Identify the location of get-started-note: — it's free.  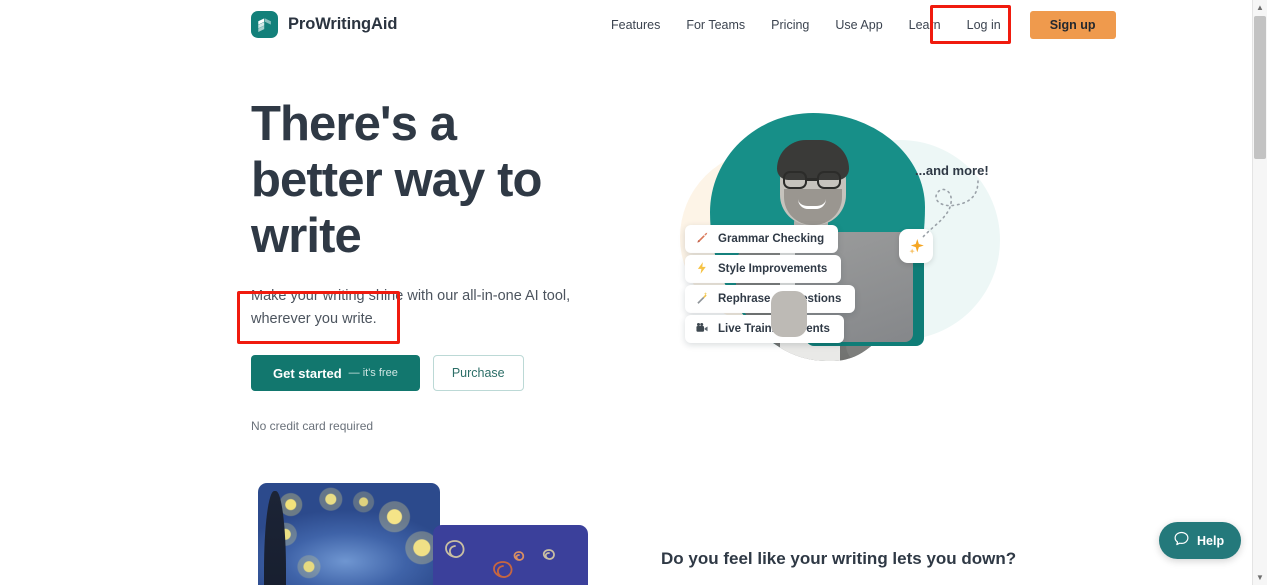
(373, 373).